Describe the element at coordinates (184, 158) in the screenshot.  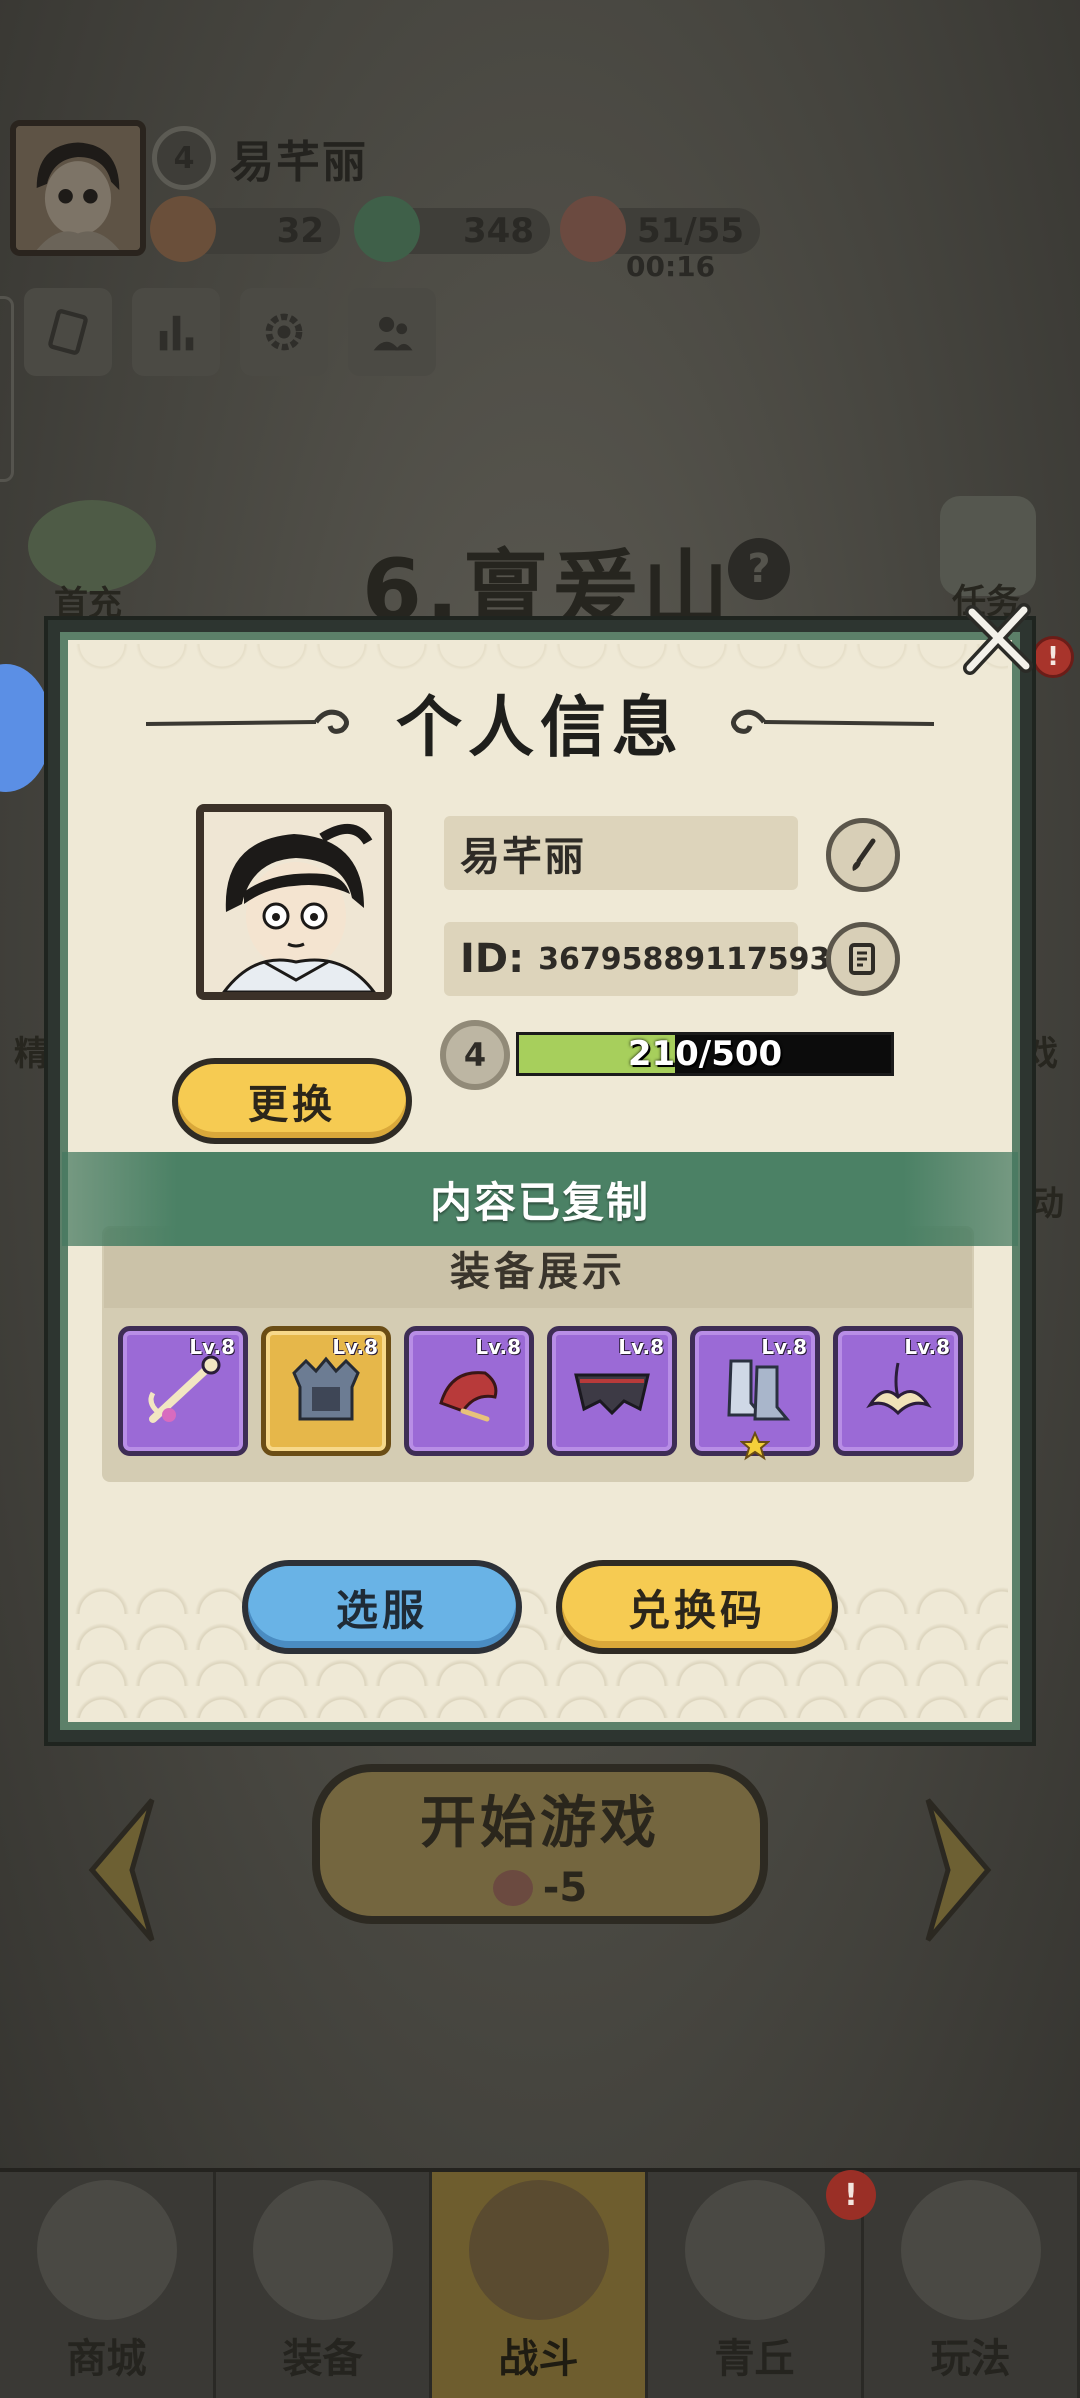
I see `player-level-badge: 4` at that location.